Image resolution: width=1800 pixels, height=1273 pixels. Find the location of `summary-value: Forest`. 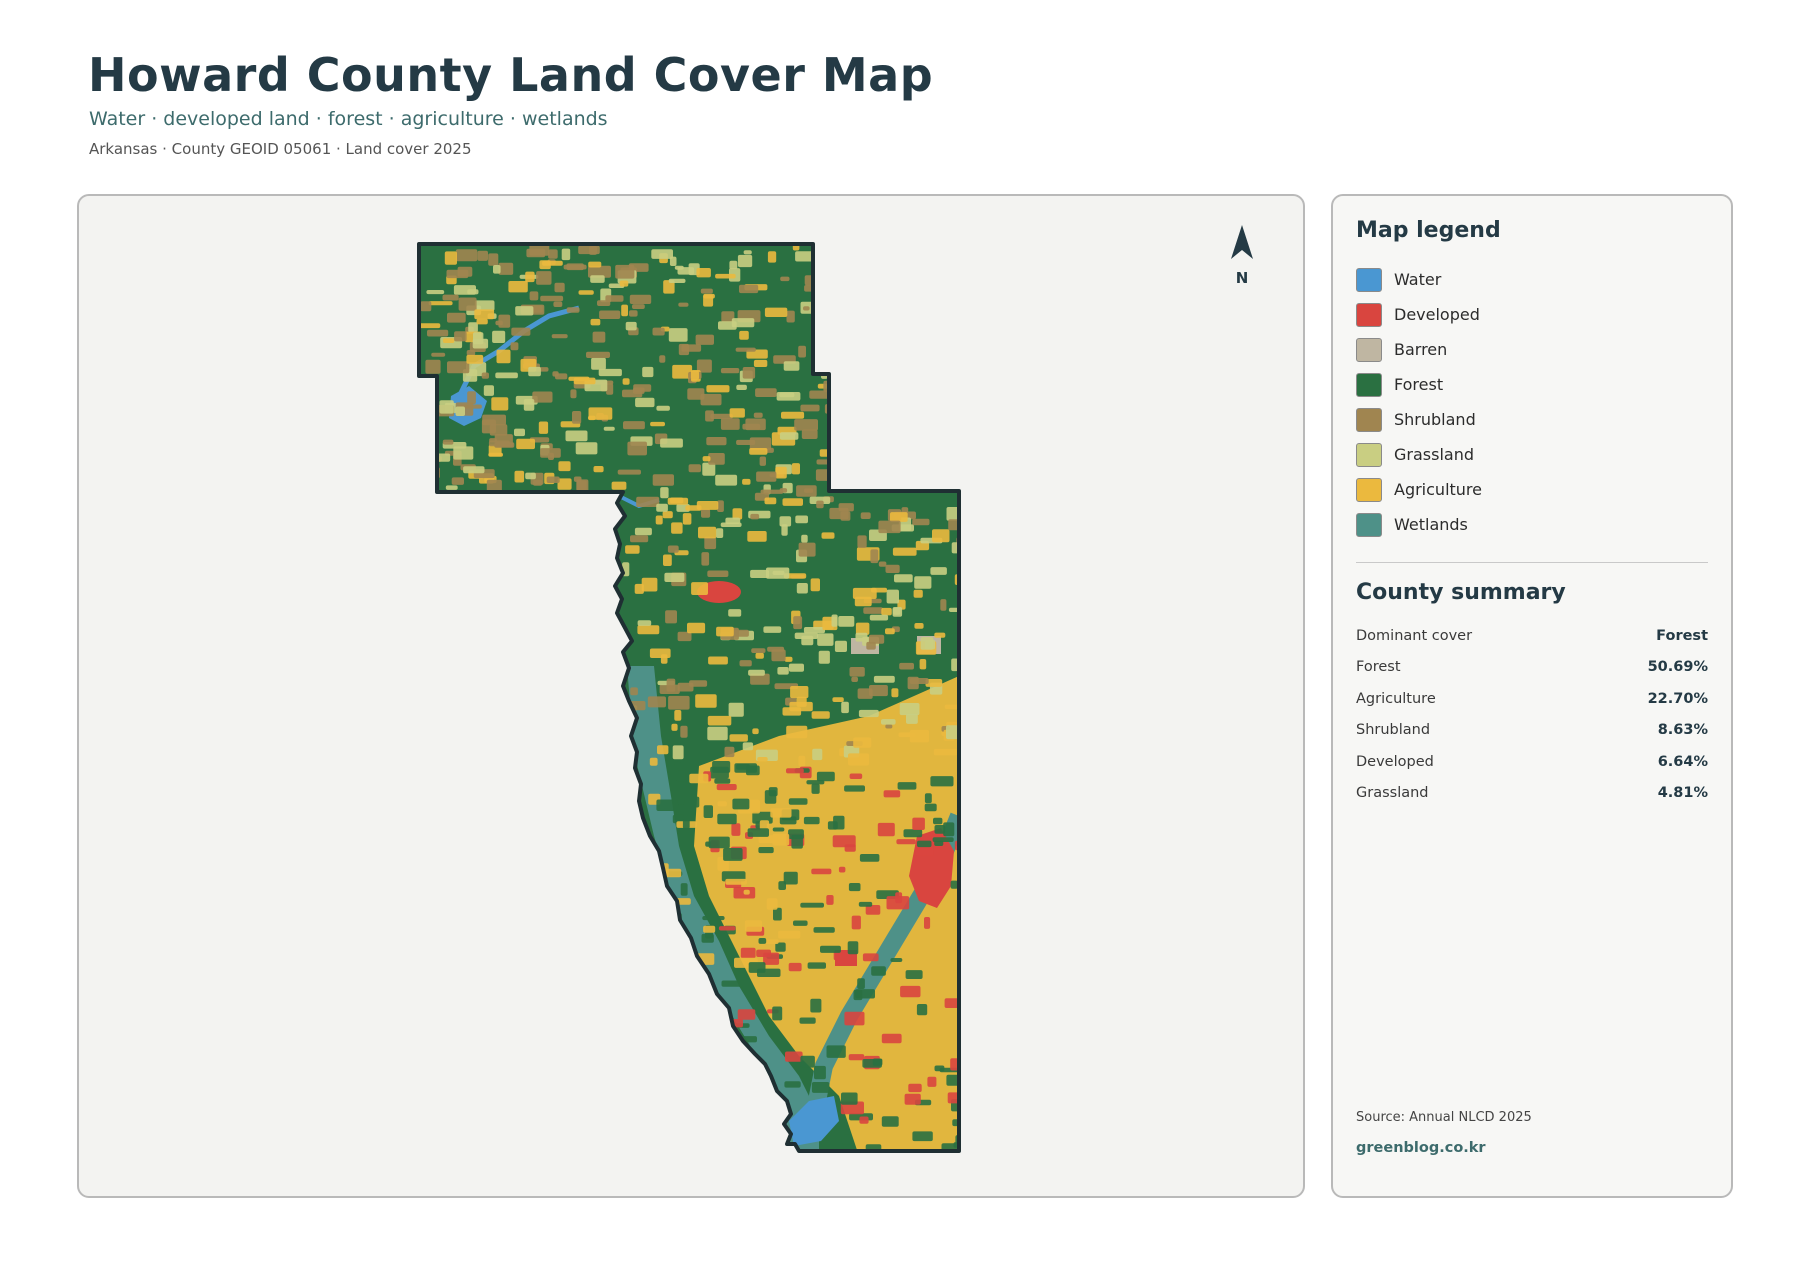

summary-value: Forest is located at coordinates (1682, 635).